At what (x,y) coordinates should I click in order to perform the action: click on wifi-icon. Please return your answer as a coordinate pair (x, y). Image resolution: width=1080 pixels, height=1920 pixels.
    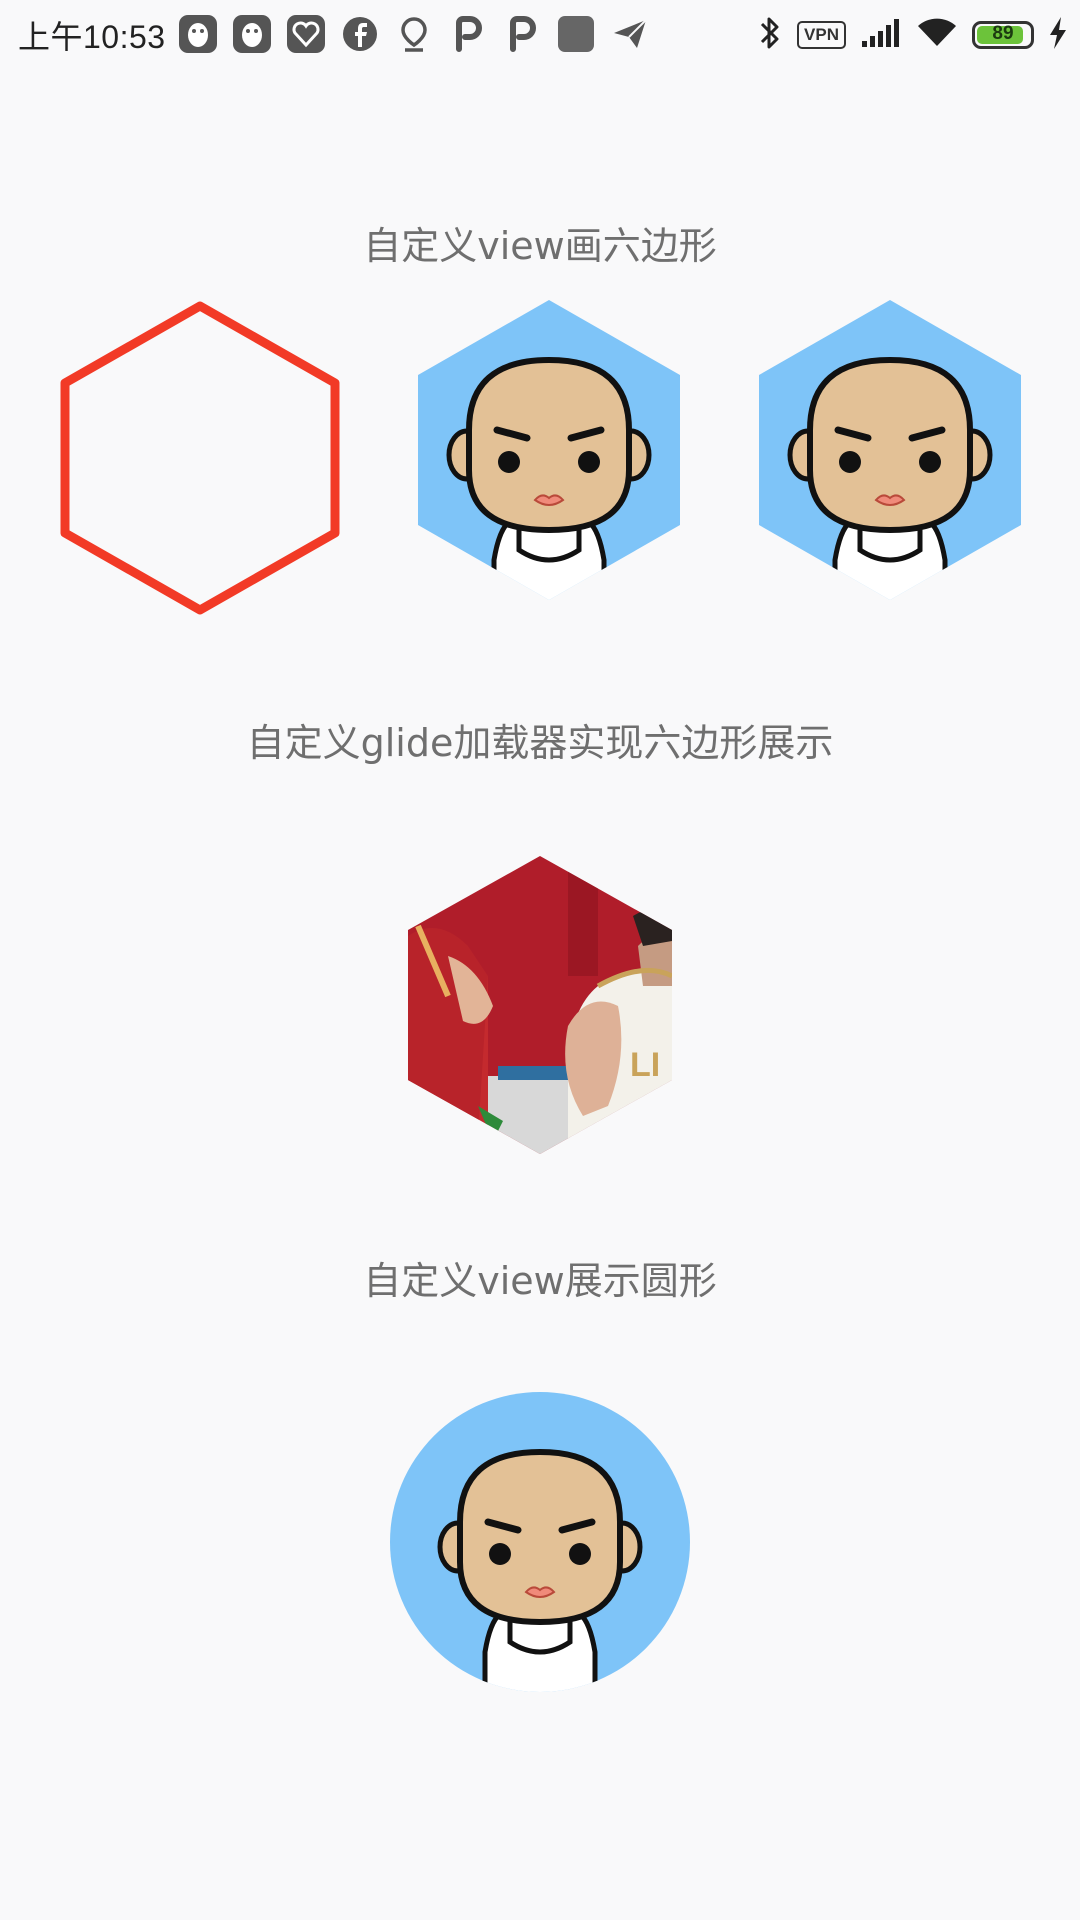
    Looking at the image, I should click on (937, 35).